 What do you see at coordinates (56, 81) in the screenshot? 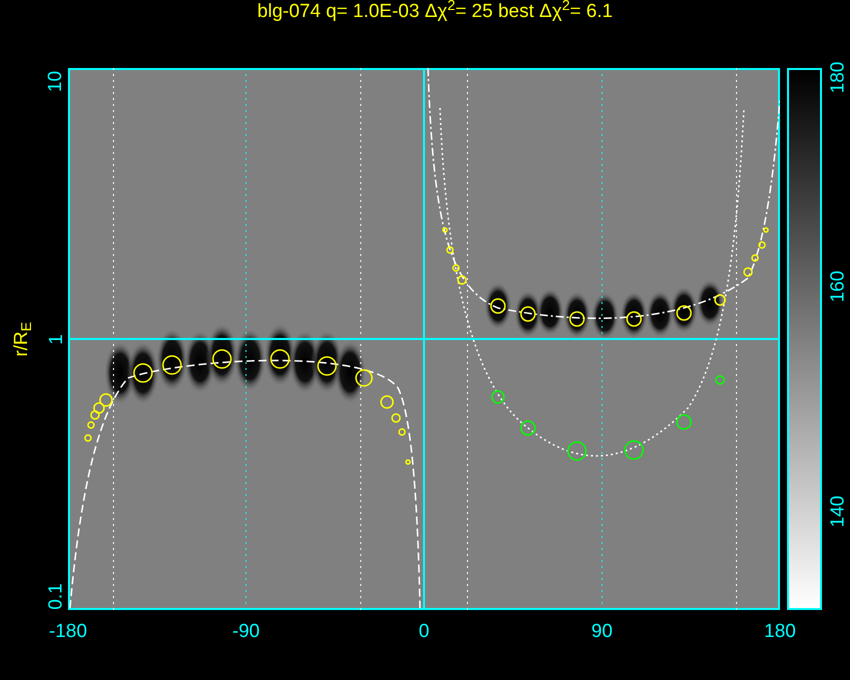
I see `y-tick-label: 10` at bounding box center [56, 81].